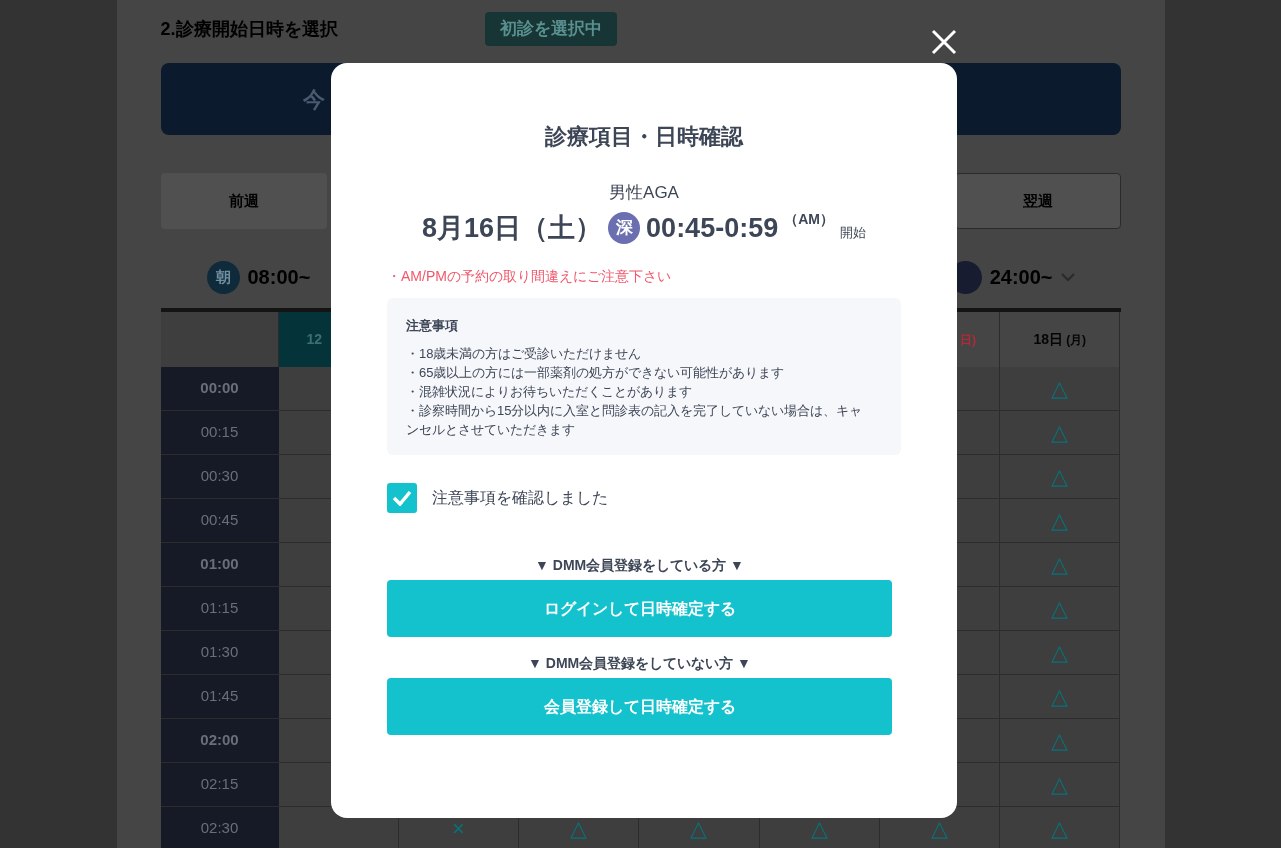 This screenshot has width=1281, height=848. What do you see at coordinates (852, 232) in the screenshot?
I see `start-suffix: 開始` at bounding box center [852, 232].